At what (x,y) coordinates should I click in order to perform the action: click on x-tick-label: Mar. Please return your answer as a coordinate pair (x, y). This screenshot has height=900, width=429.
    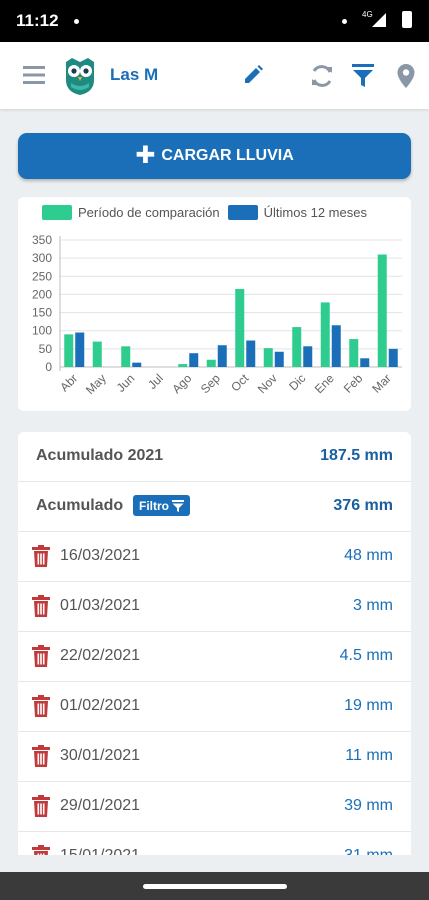
    Looking at the image, I should click on (381, 383).